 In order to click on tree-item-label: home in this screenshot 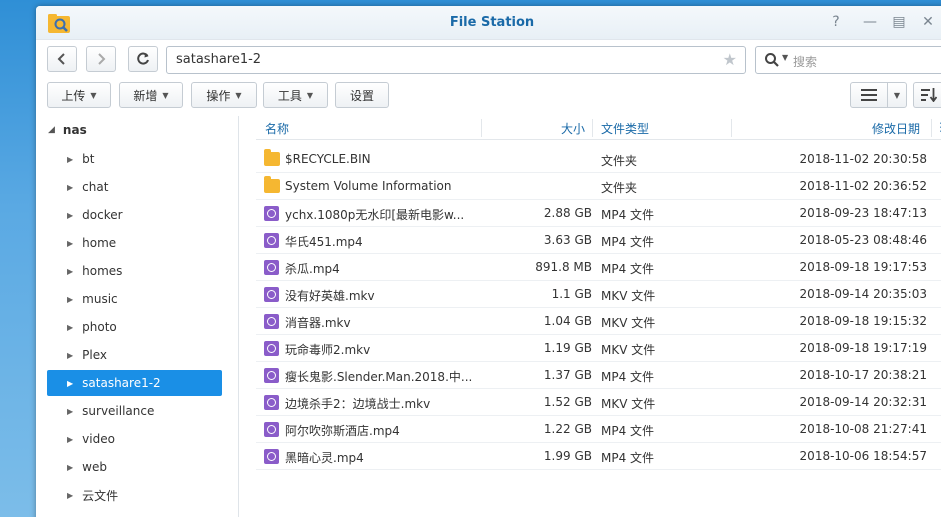, I will do `click(99, 243)`.